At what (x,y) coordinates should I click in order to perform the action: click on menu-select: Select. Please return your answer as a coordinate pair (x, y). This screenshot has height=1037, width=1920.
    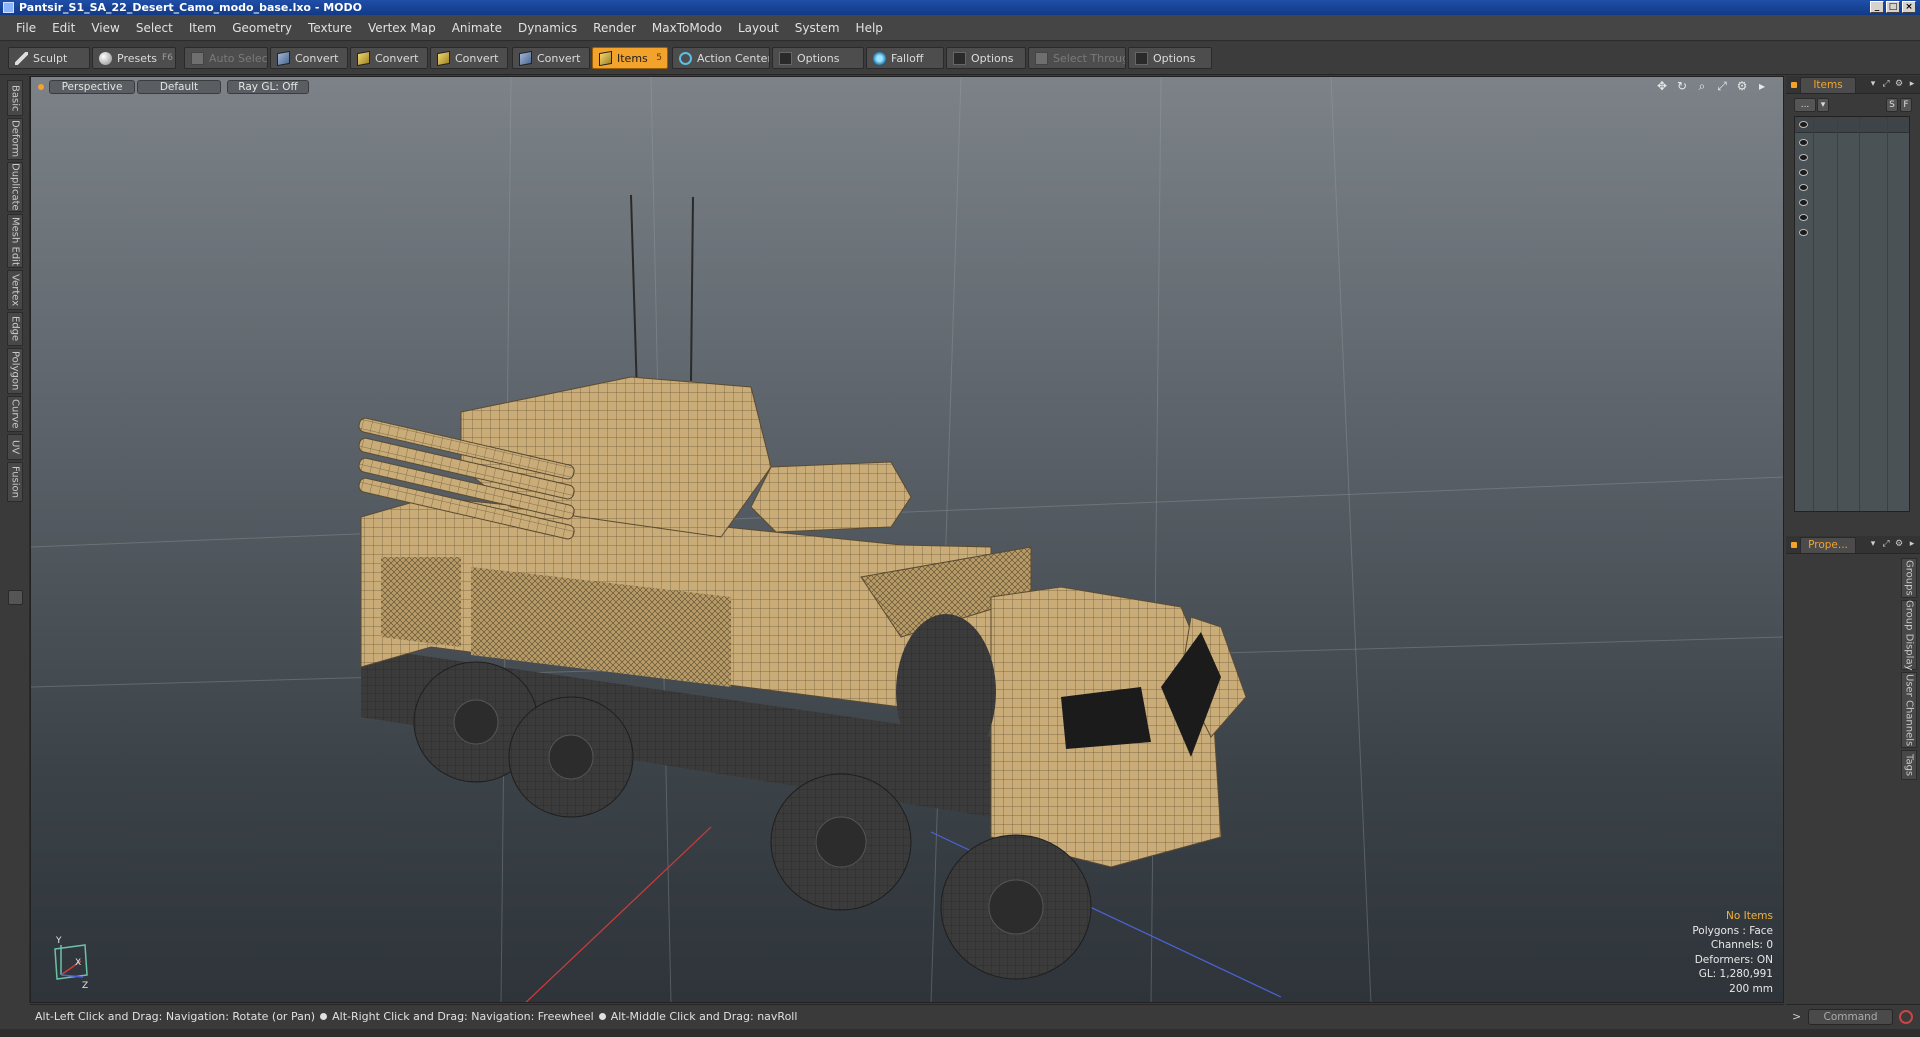
    Looking at the image, I should click on (154, 28).